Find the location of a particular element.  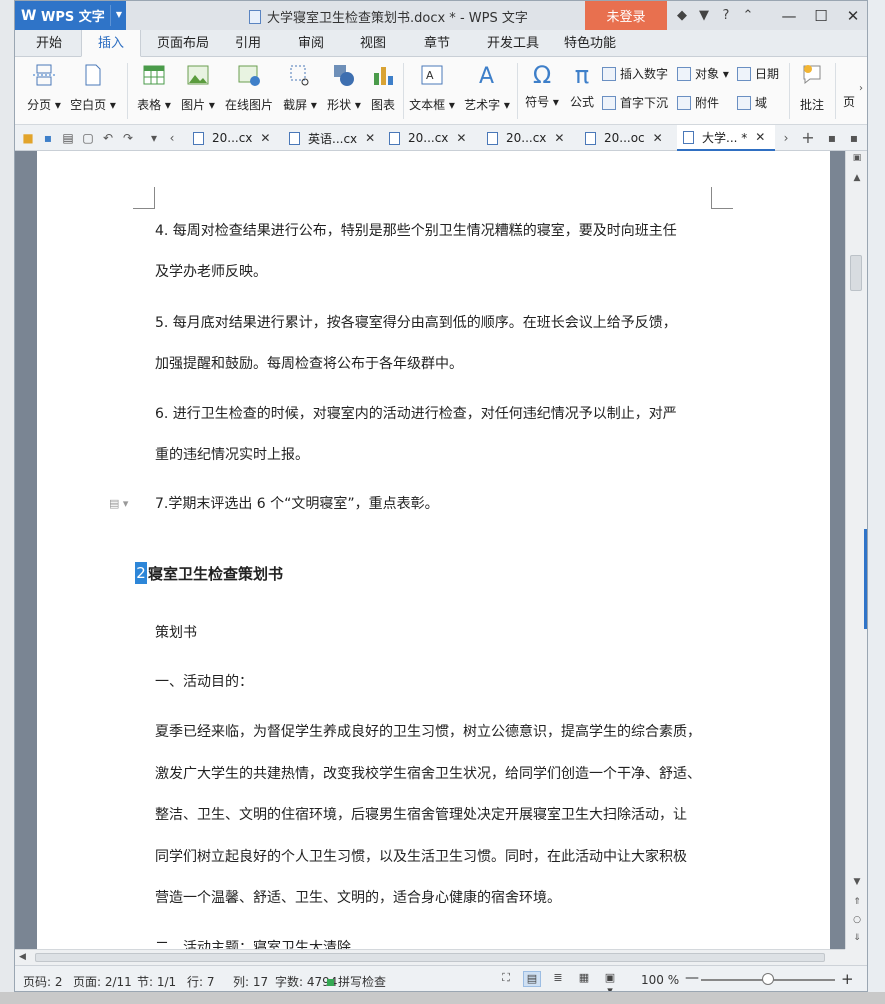

doc-line: 激发广大学生的共建热情，改变我校学生宿舍卫生状况，给同学们创造一个干净、舒适、 is located at coordinates (428, 774).